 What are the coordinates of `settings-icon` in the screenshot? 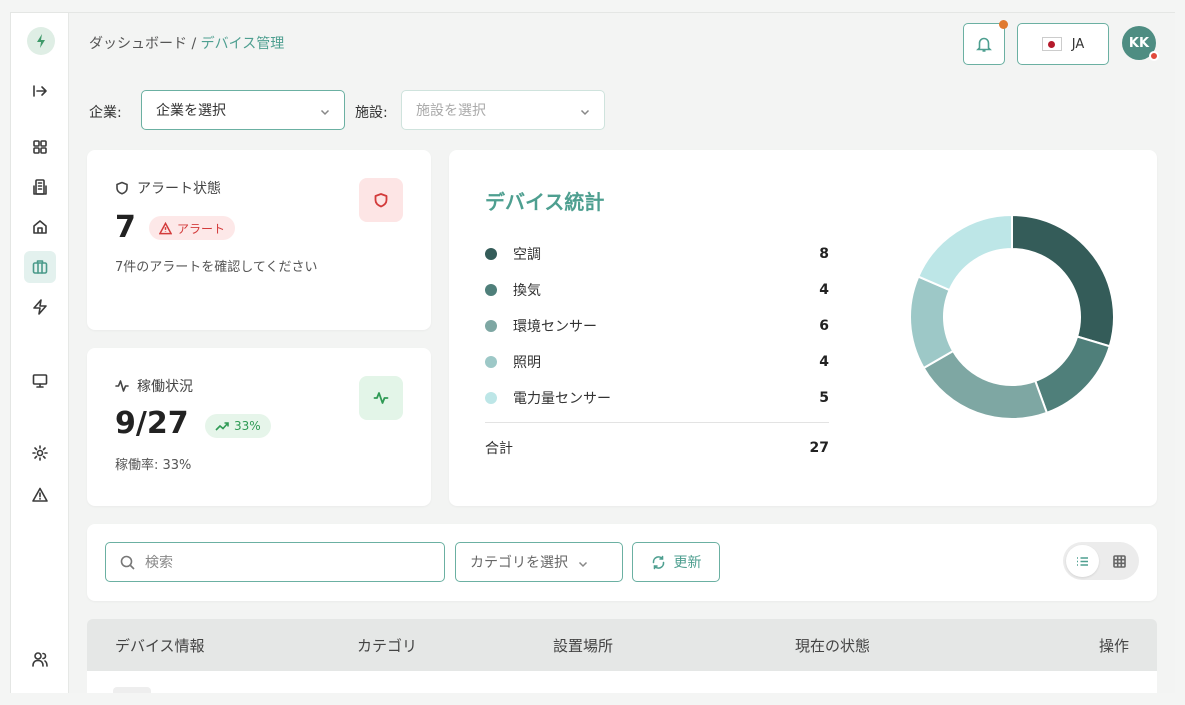 It's located at (40, 453).